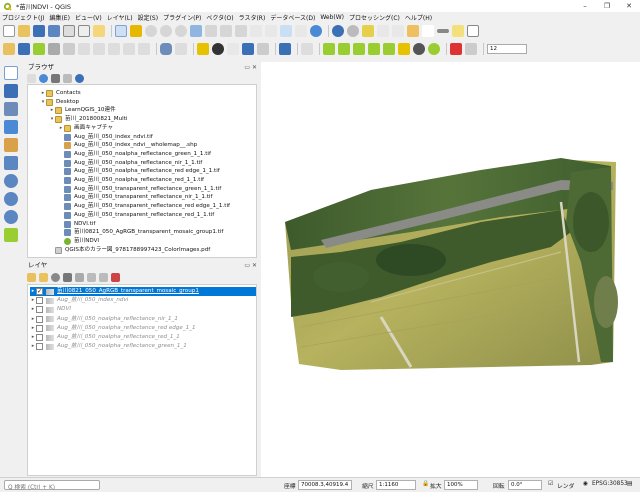 This screenshot has width=640, height=492. What do you see at coordinates (59, 17) in the screenshot?
I see `menu-edit: 編集(E)` at bounding box center [59, 17].